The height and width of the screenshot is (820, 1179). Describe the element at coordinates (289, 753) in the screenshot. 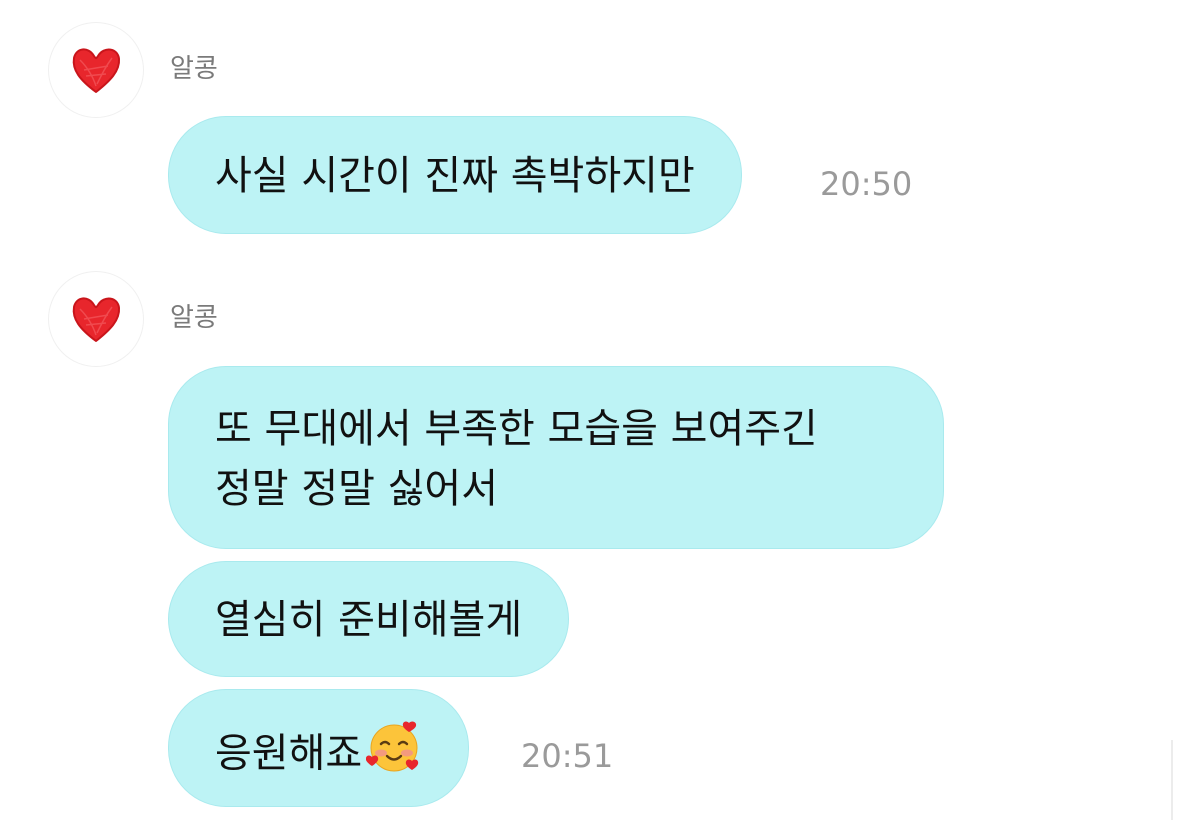

I see `message-text: 응원해죠` at that location.